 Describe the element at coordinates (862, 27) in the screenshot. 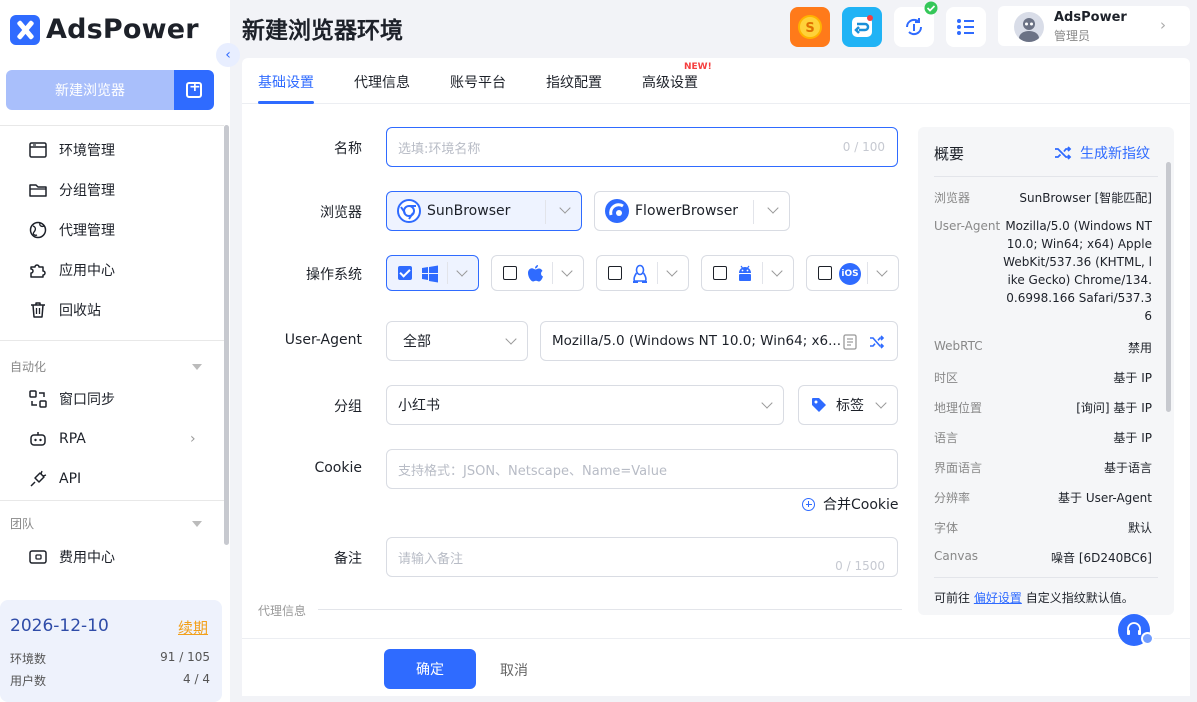

I see `app-update-icon` at that location.